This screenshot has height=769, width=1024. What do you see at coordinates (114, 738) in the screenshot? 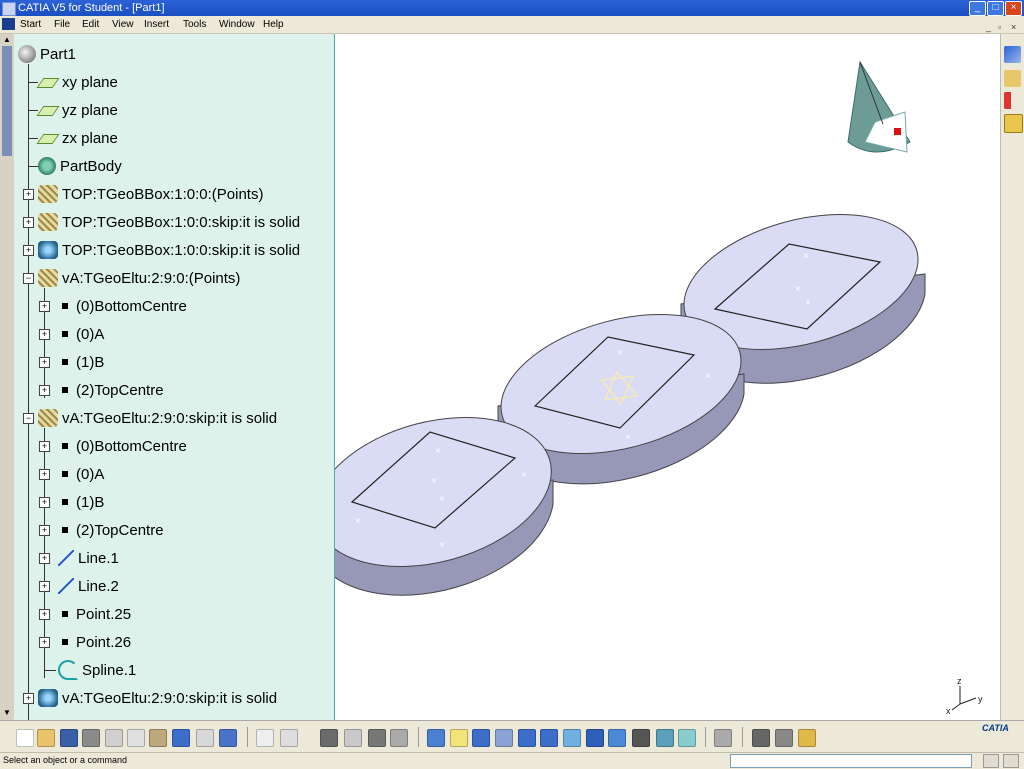
I see `cut-icon` at bounding box center [114, 738].